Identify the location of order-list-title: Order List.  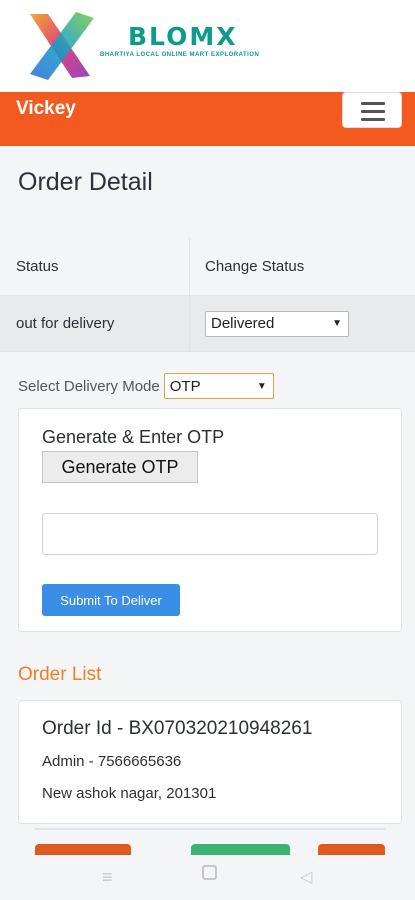
(60, 674).